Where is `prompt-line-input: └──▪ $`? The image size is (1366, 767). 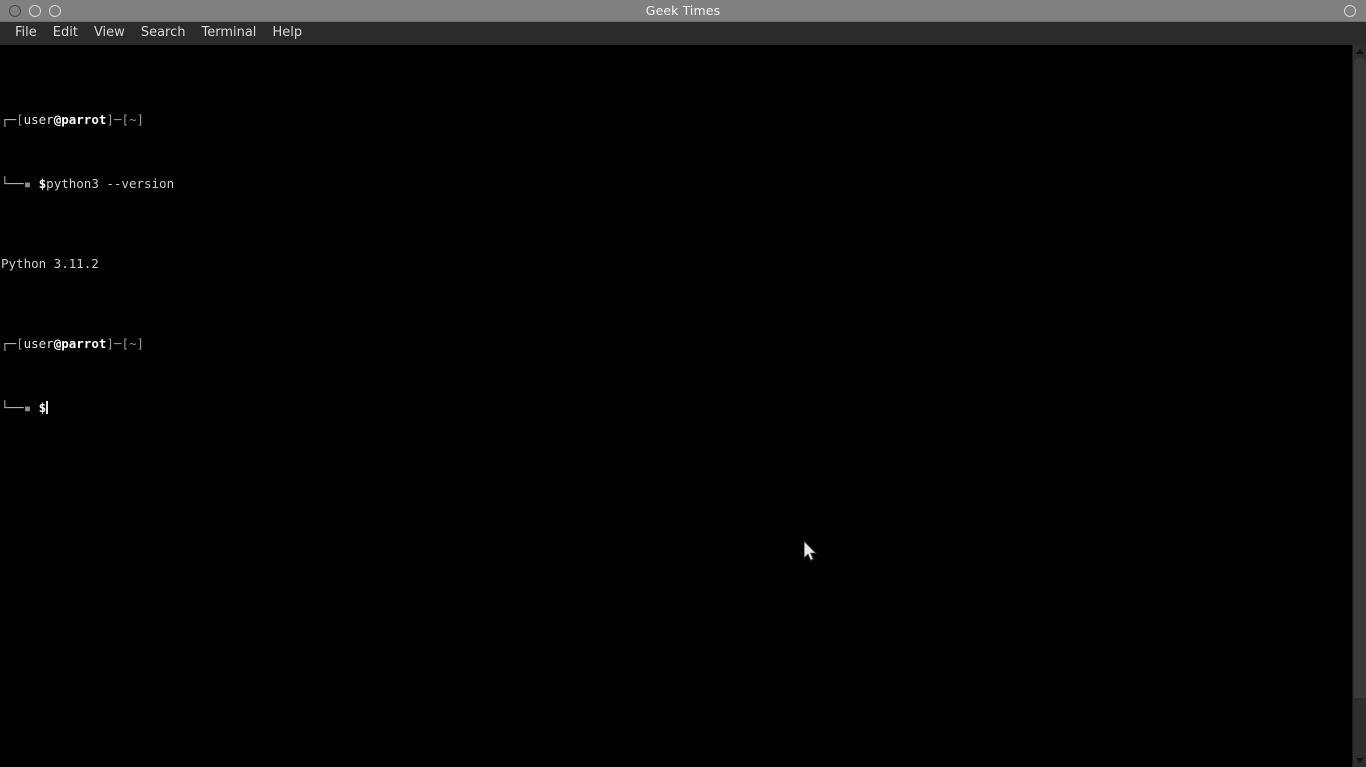
prompt-line-input: └──▪ $ is located at coordinates (676, 408).